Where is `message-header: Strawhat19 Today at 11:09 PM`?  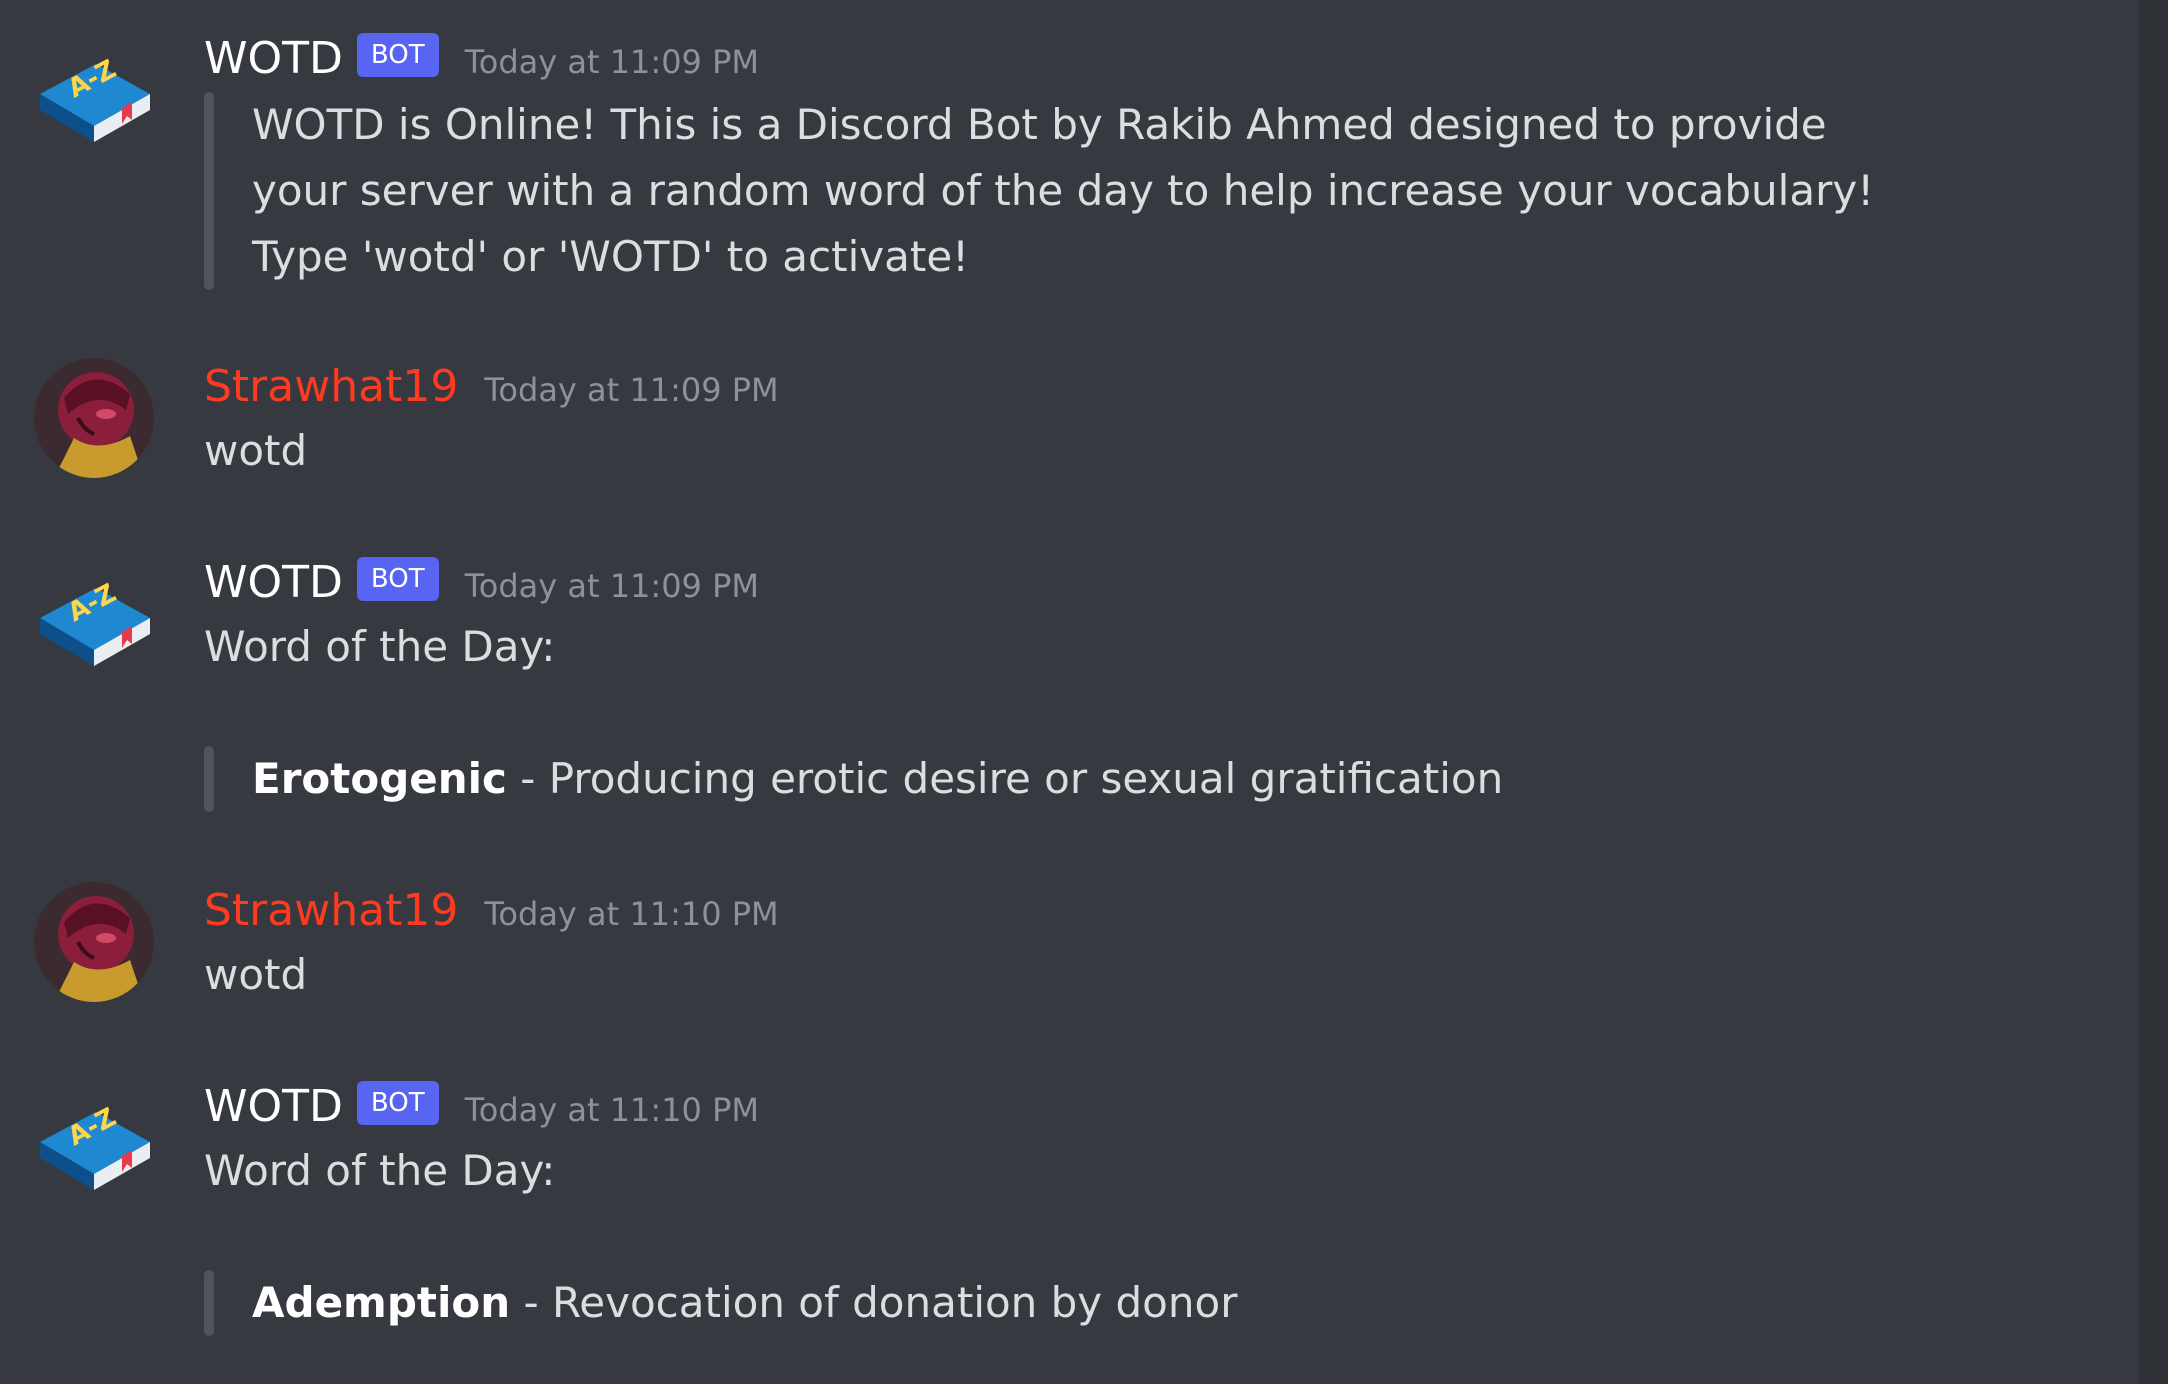 message-header: Strawhat19 Today at 11:09 PM is located at coordinates (491, 387).